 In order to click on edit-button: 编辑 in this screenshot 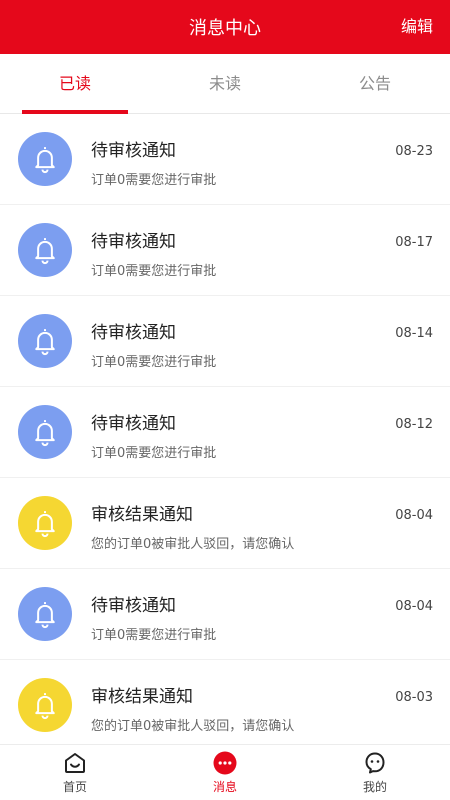, I will do `click(417, 27)`.